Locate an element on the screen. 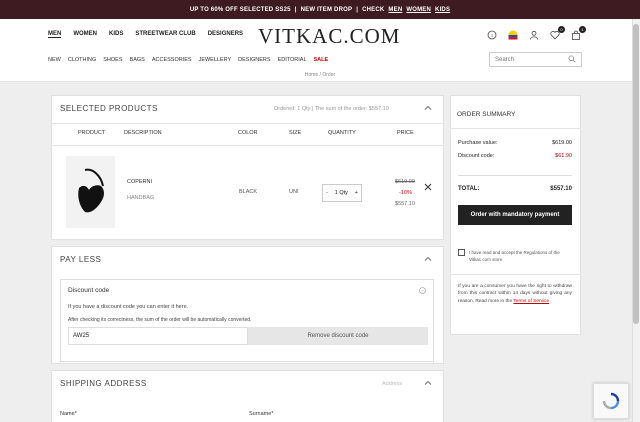  quantity-minus-button: - is located at coordinates (327, 193).